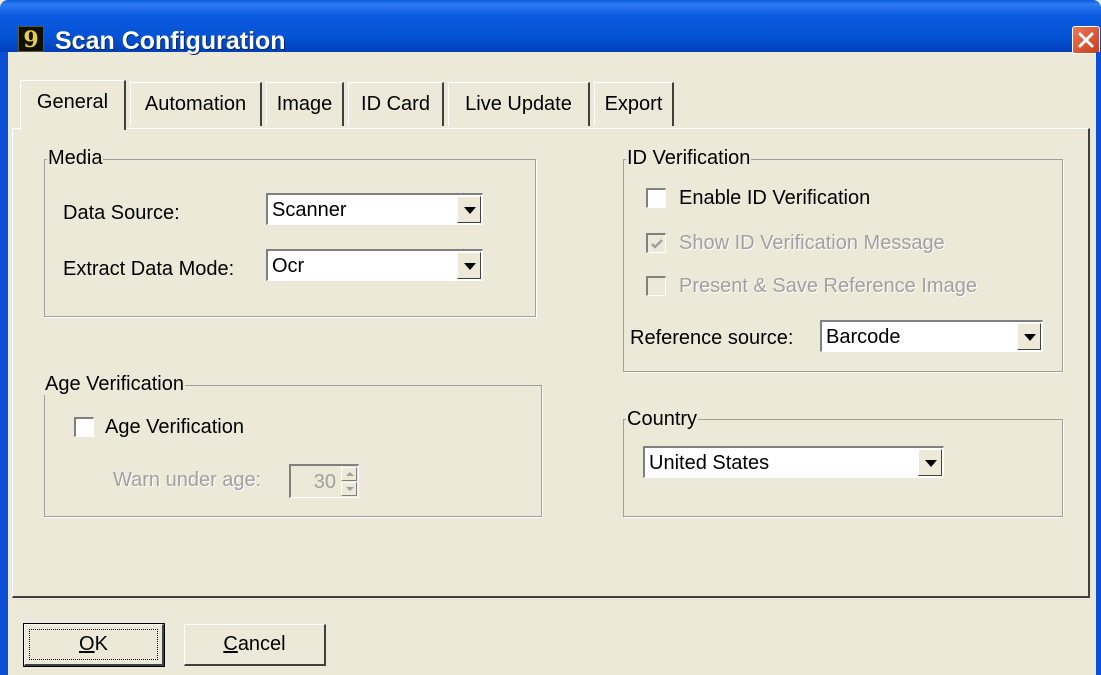  I want to click on country-combo: United States, so click(793, 462).